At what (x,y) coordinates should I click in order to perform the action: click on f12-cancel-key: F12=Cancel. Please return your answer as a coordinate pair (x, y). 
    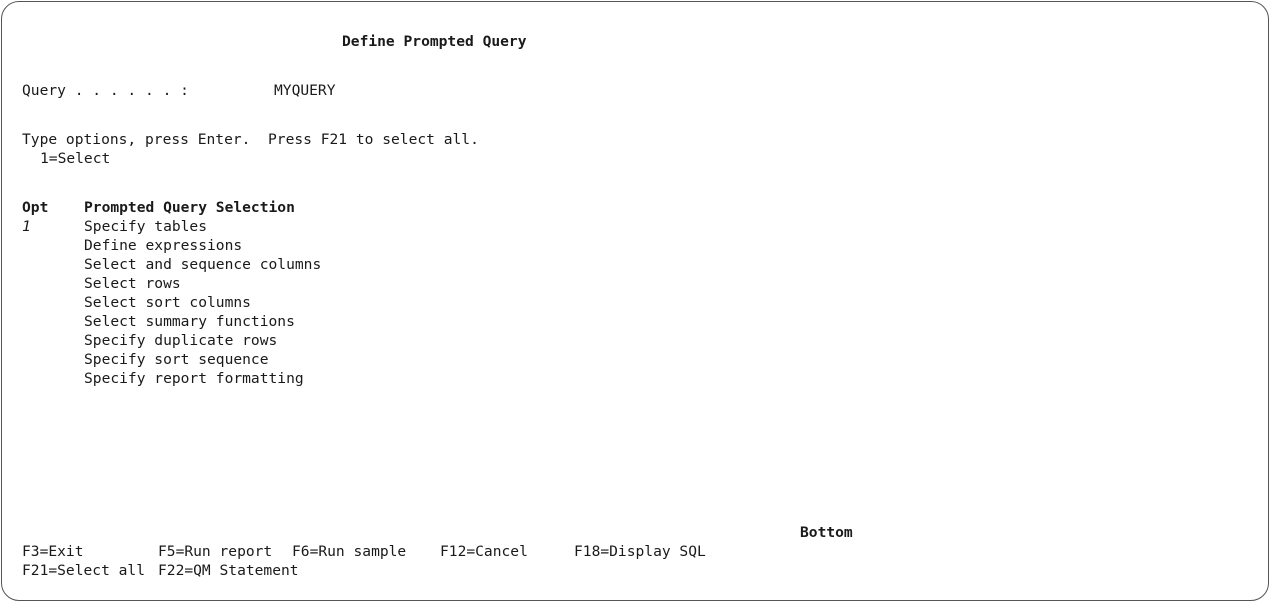
    Looking at the image, I should click on (484, 551).